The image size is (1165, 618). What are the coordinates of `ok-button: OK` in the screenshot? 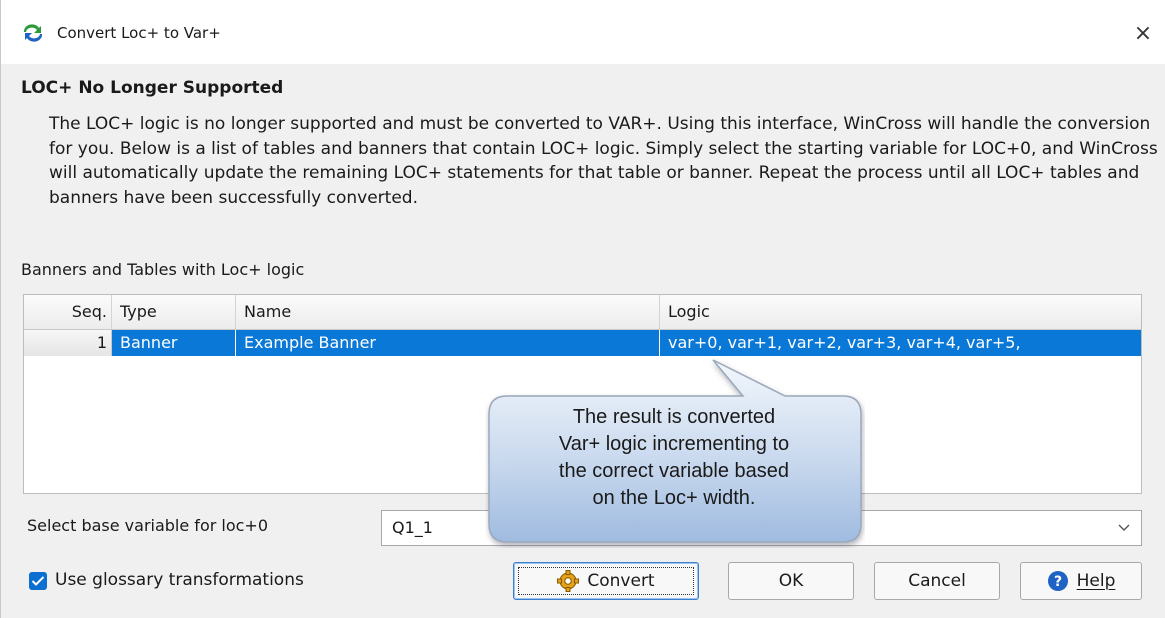 It's located at (791, 581).